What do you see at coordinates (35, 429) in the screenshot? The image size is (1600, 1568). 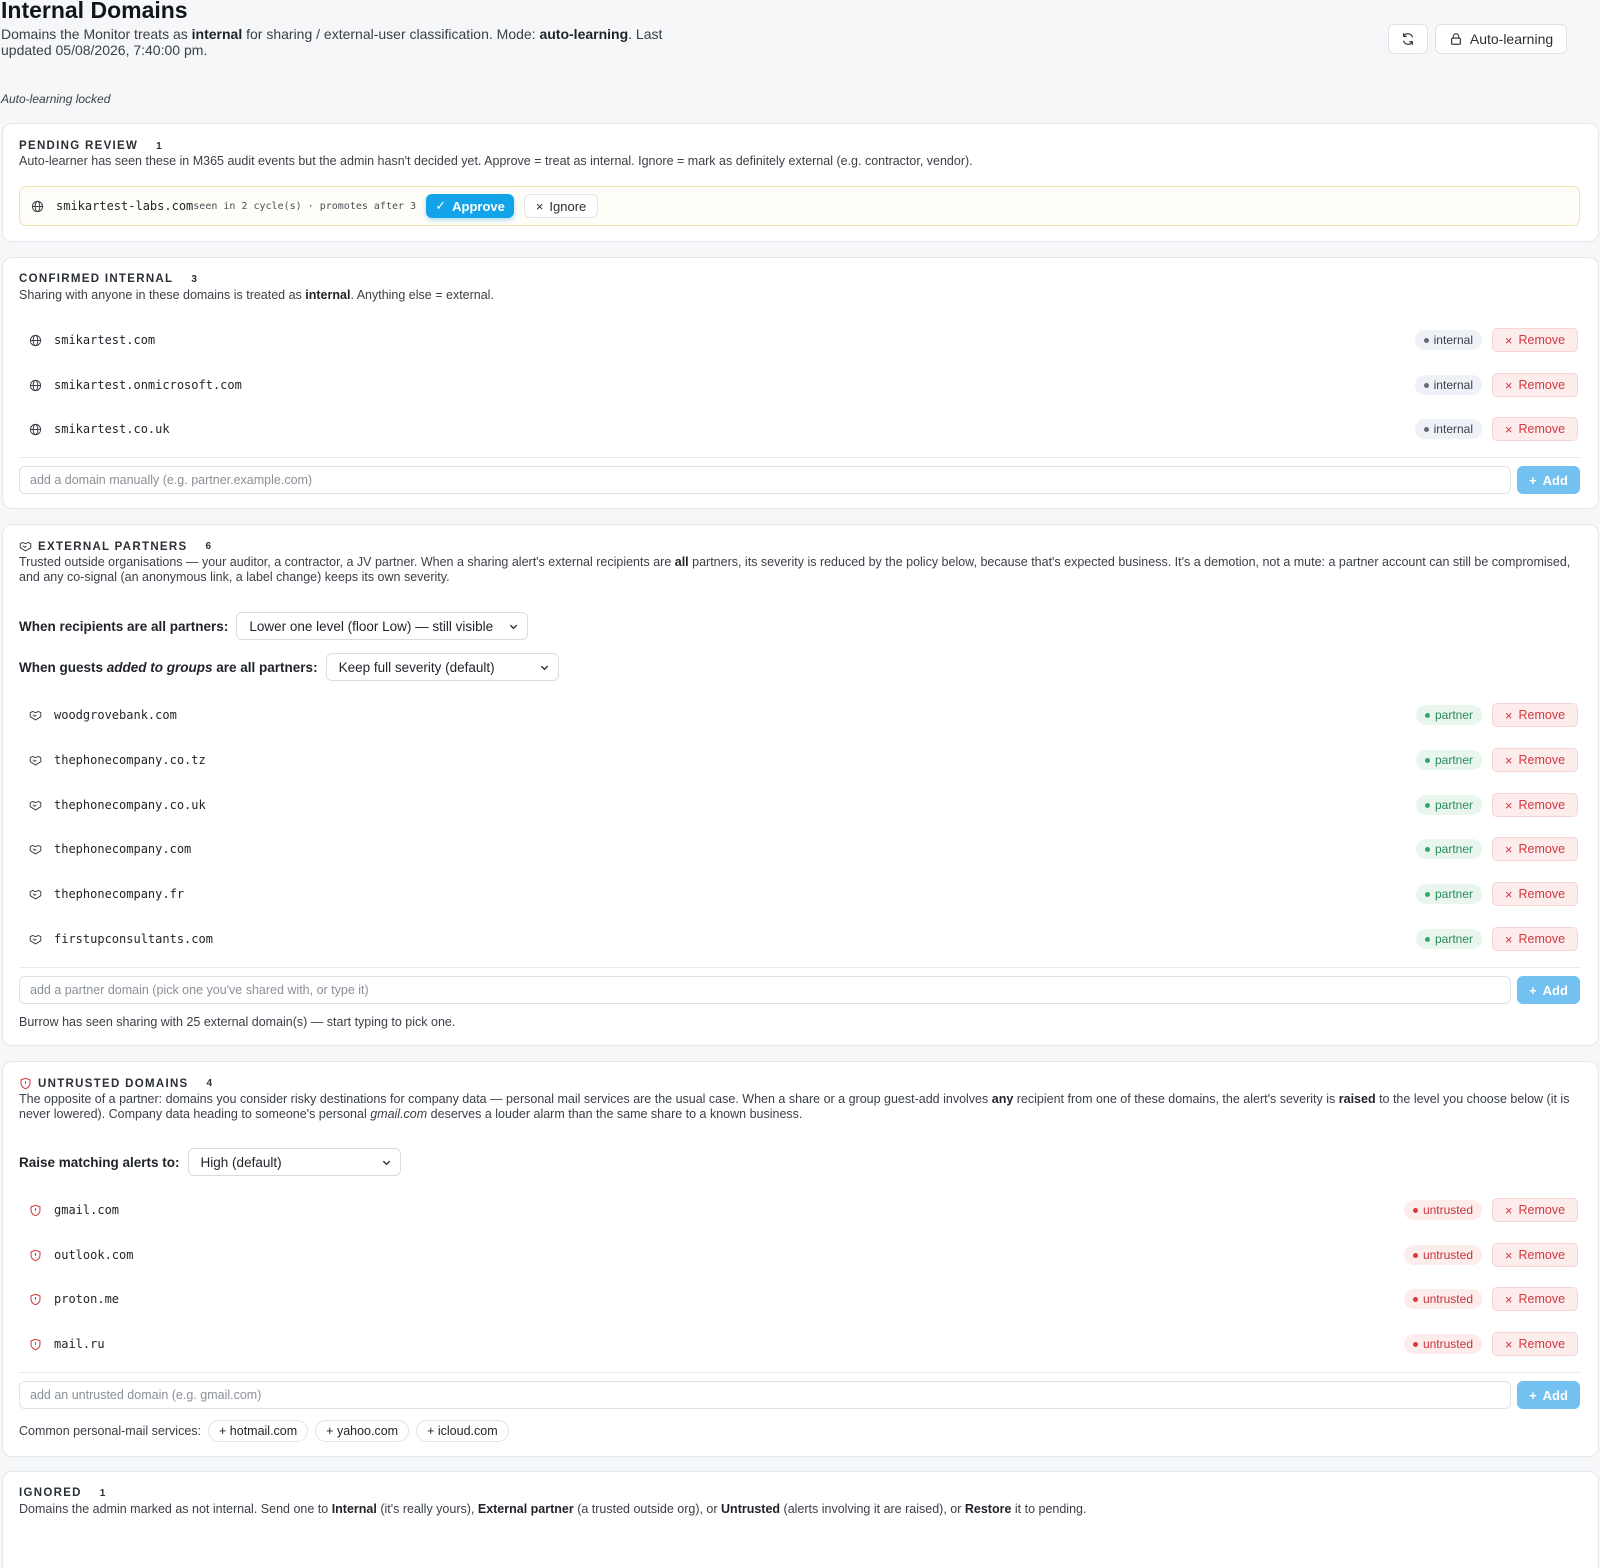 I see `globe-icon` at bounding box center [35, 429].